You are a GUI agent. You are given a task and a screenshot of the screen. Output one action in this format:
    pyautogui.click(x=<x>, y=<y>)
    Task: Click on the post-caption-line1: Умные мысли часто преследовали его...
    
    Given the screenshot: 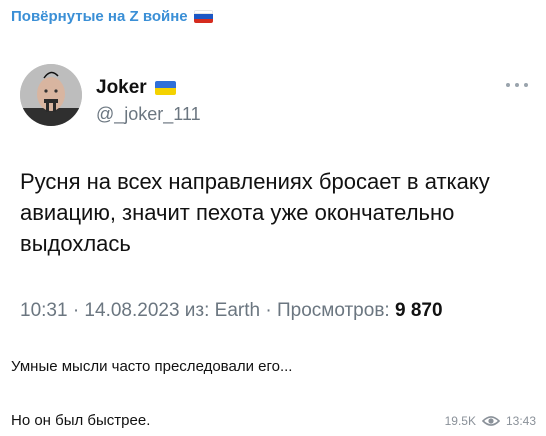 What is the action you would take?
    pyautogui.click(x=152, y=366)
    